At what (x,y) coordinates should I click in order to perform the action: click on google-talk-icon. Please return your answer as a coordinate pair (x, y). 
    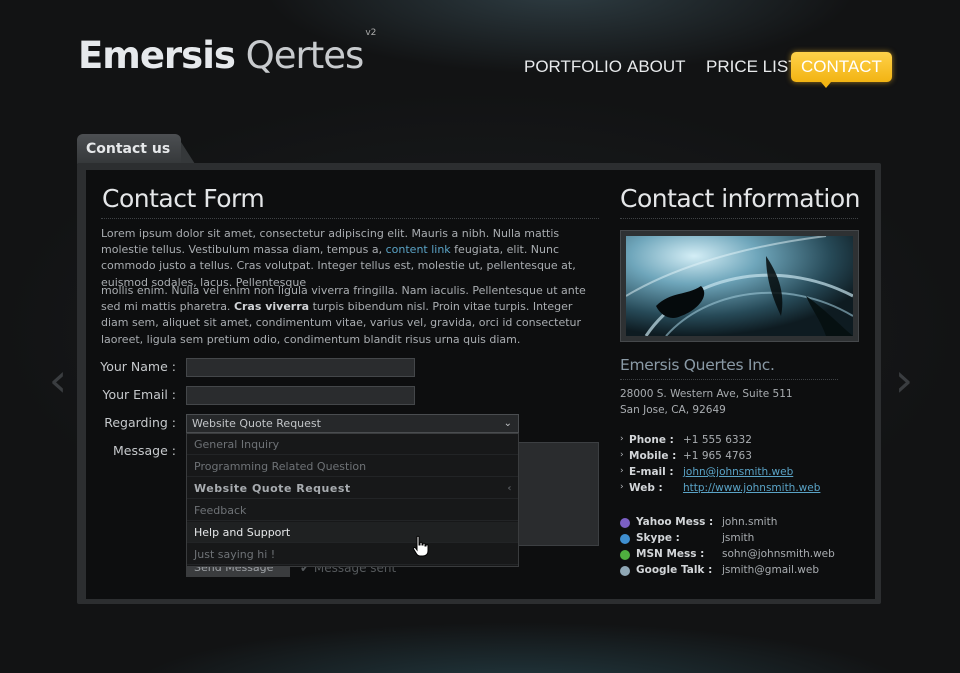
    Looking at the image, I should click on (625, 571).